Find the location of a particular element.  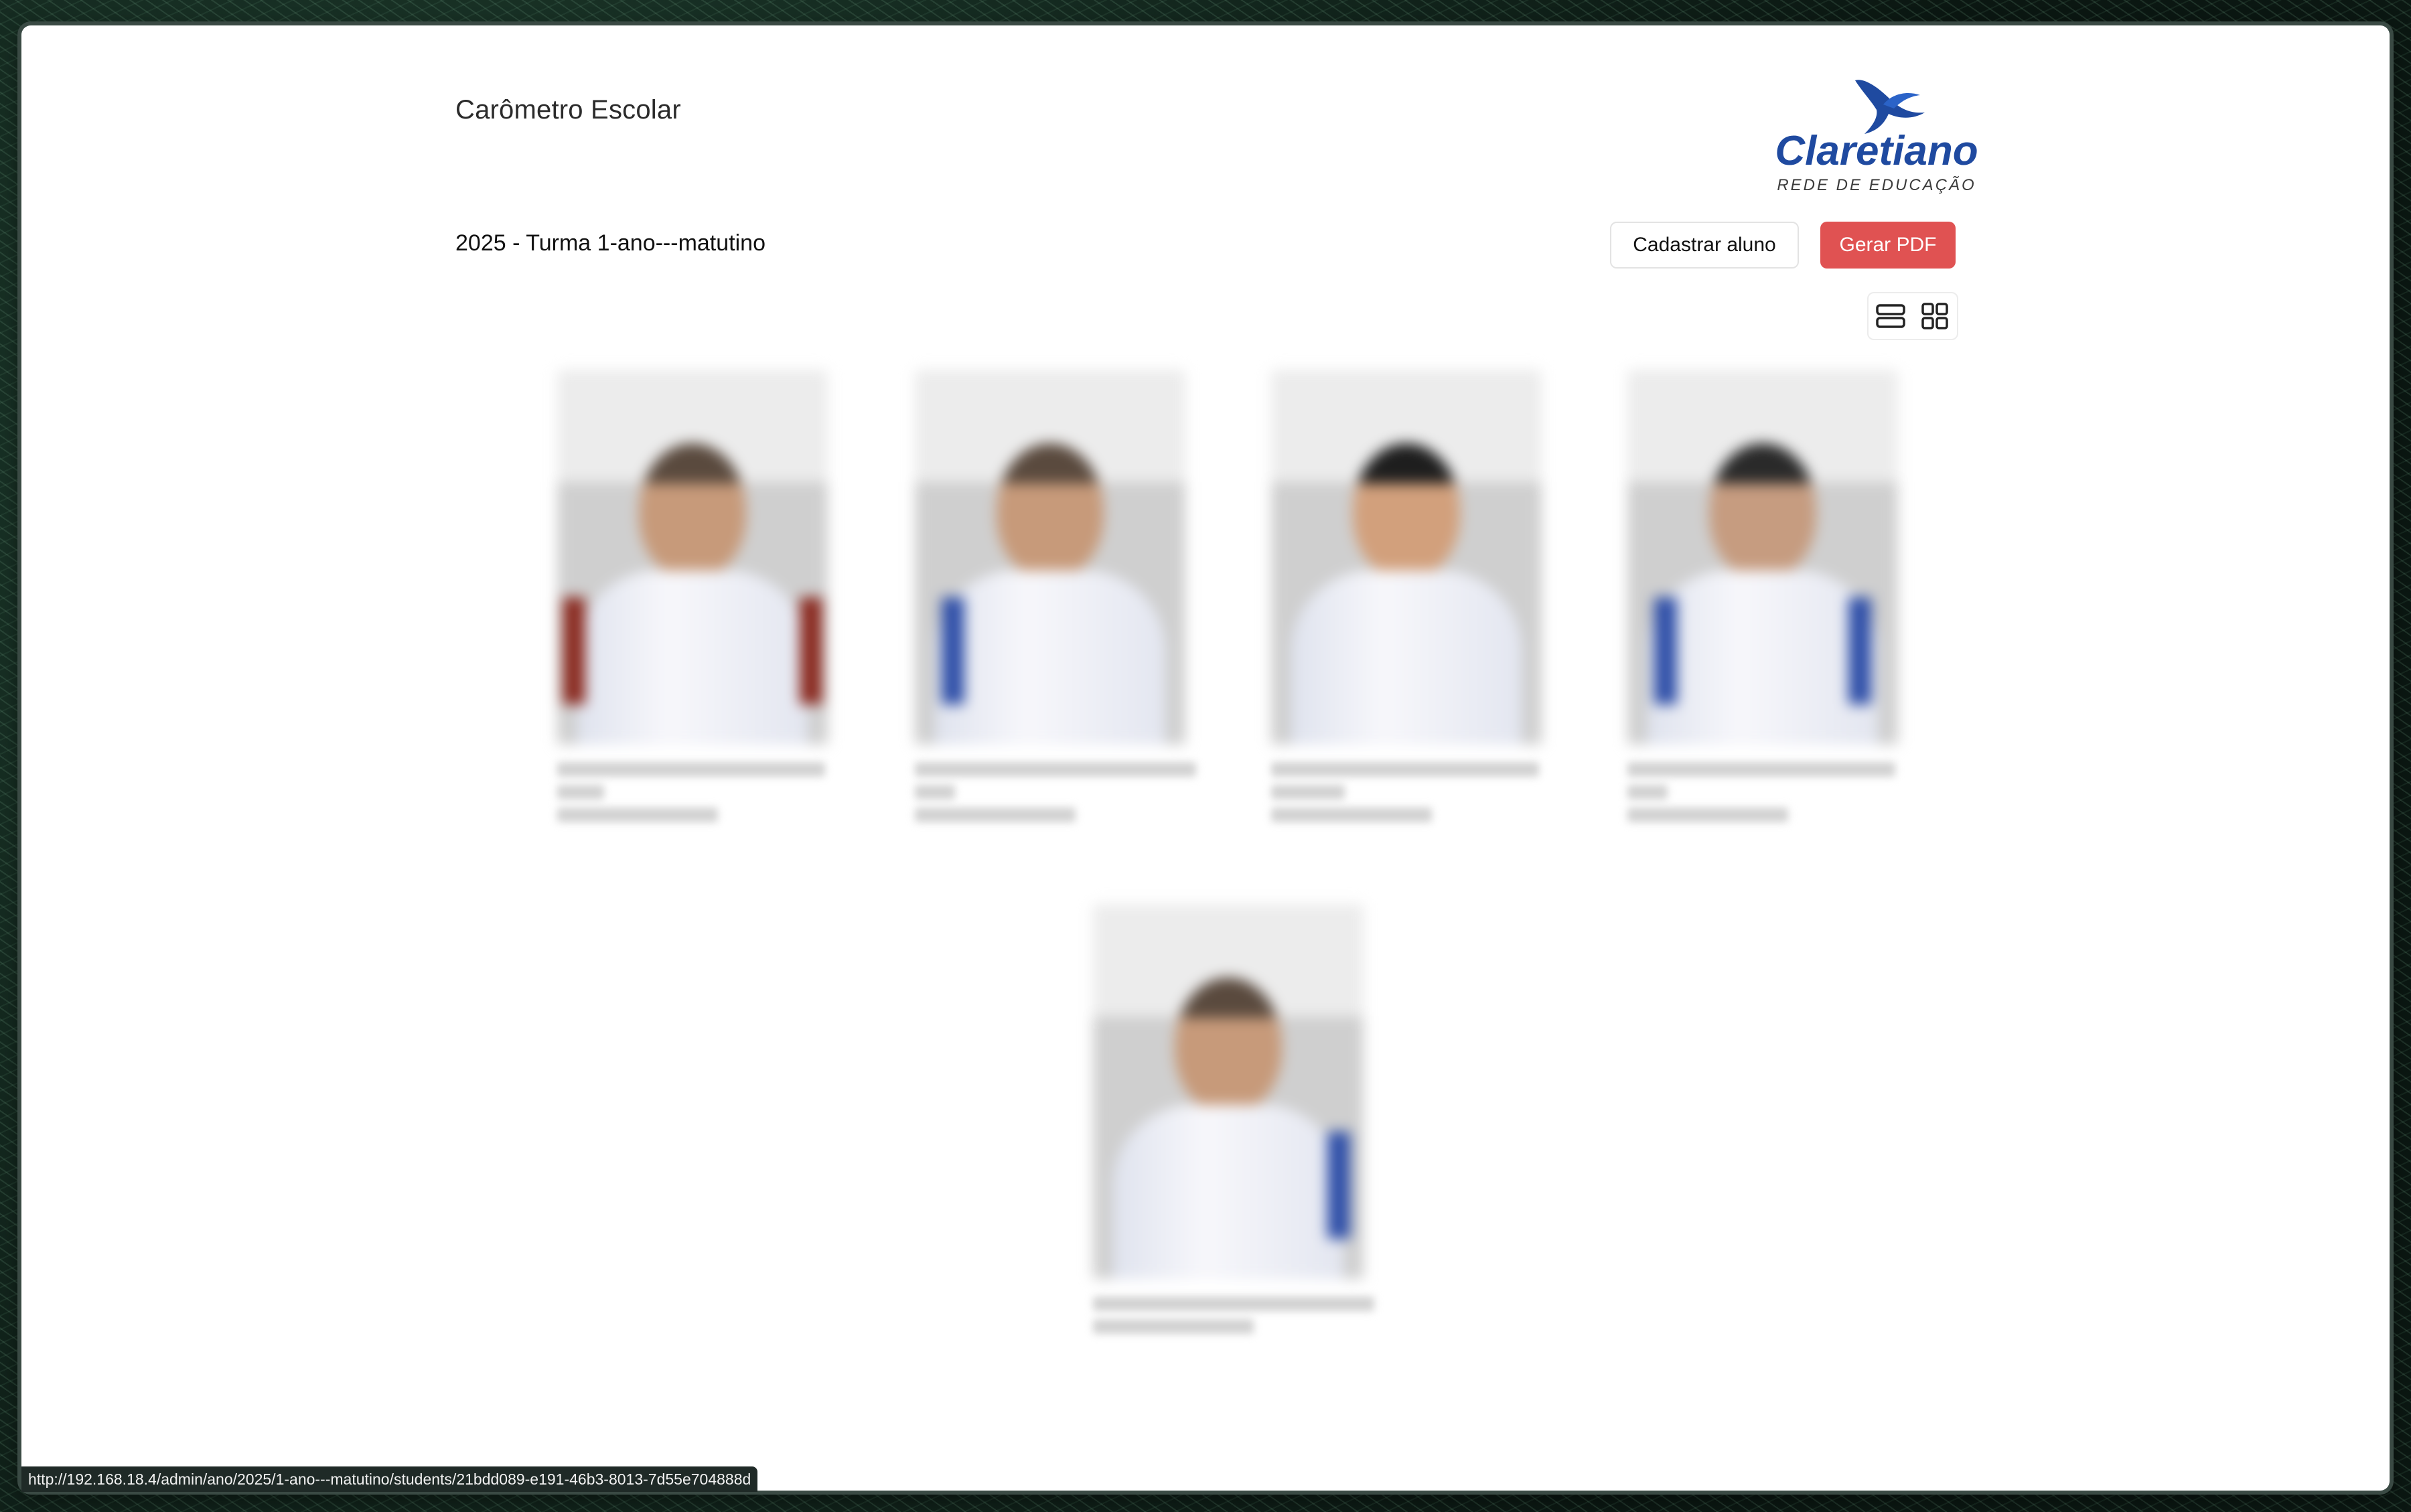

grid-view-icon is located at coordinates (1934, 316).